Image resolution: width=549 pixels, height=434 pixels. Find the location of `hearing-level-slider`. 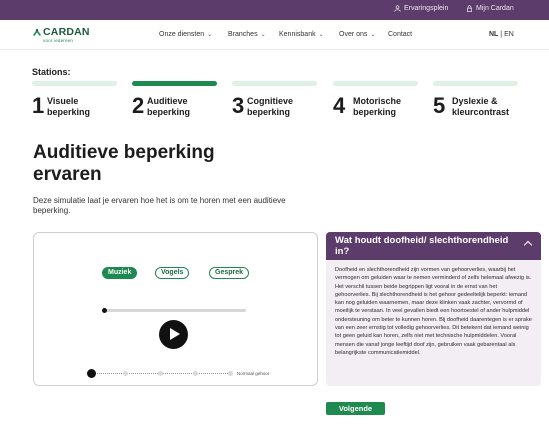

hearing-level-slider is located at coordinates (160, 373).